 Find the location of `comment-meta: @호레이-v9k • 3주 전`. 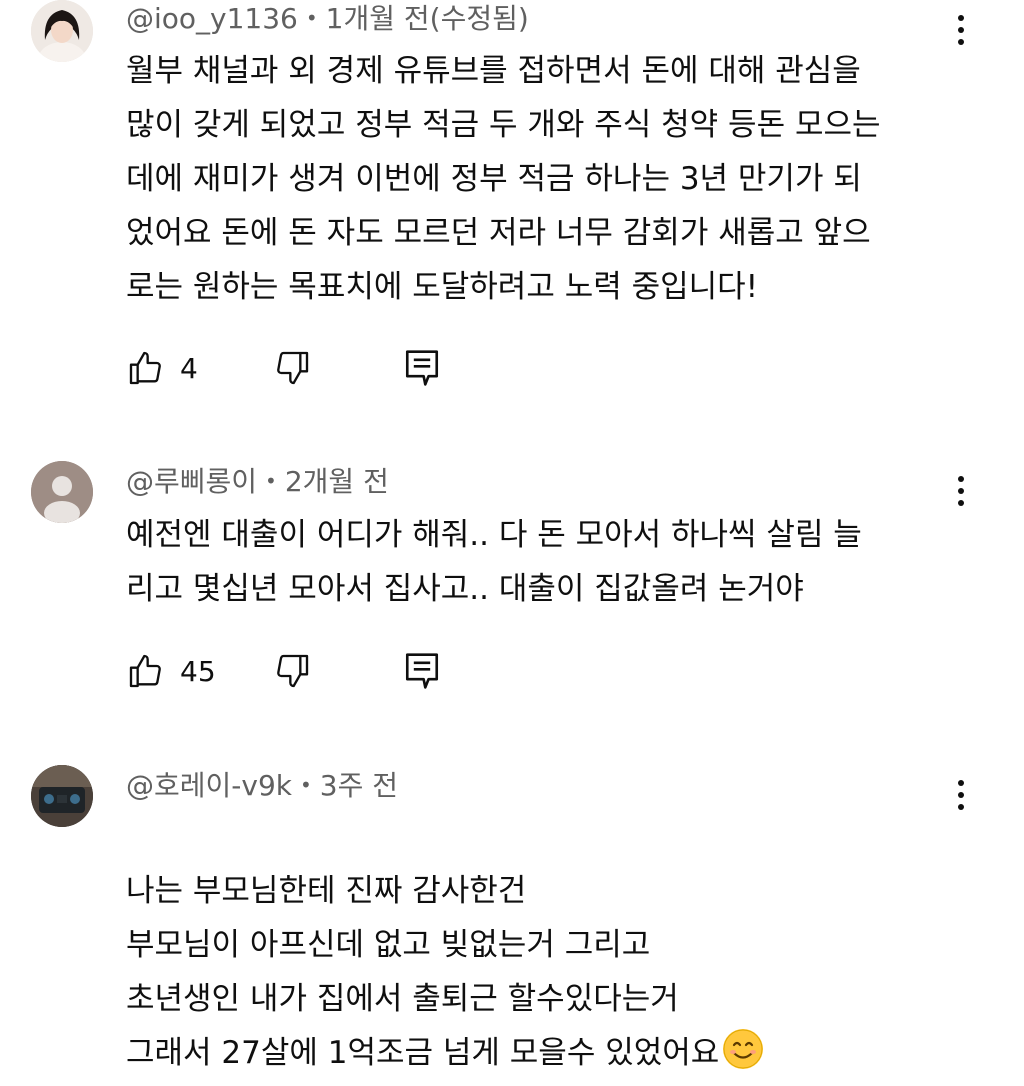

comment-meta: @호레이-v9k • 3주 전 is located at coordinates (262, 785).